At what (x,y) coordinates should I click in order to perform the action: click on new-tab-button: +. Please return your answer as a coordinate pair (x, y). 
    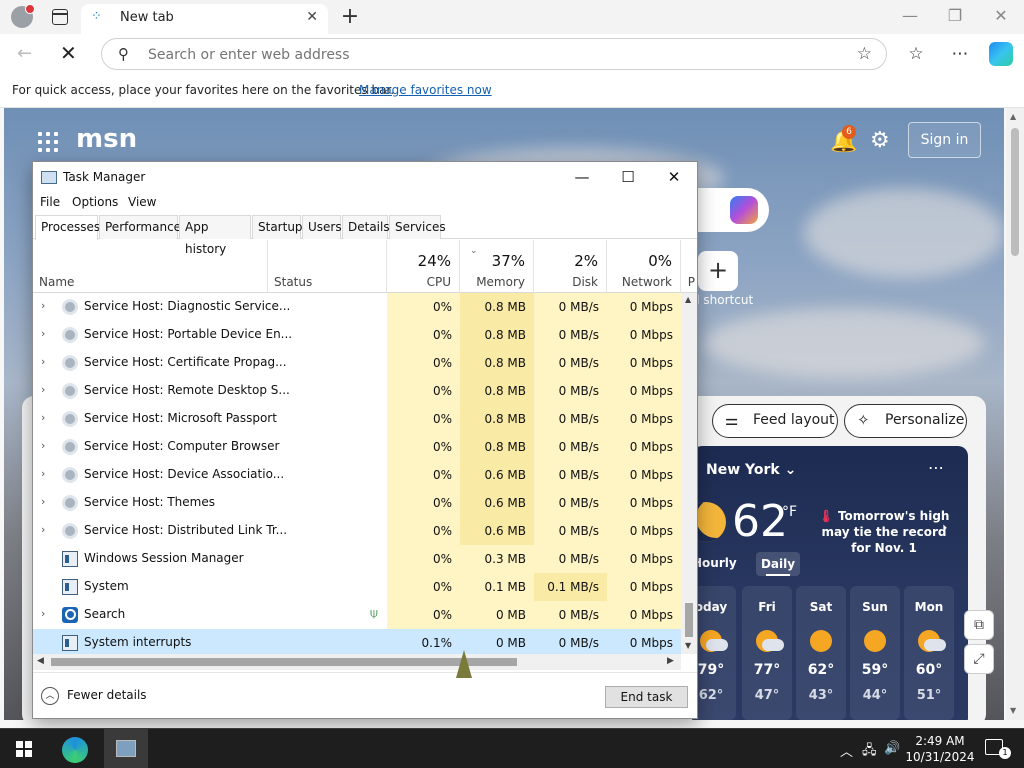
    Looking at the image, I should click on (350, 16).